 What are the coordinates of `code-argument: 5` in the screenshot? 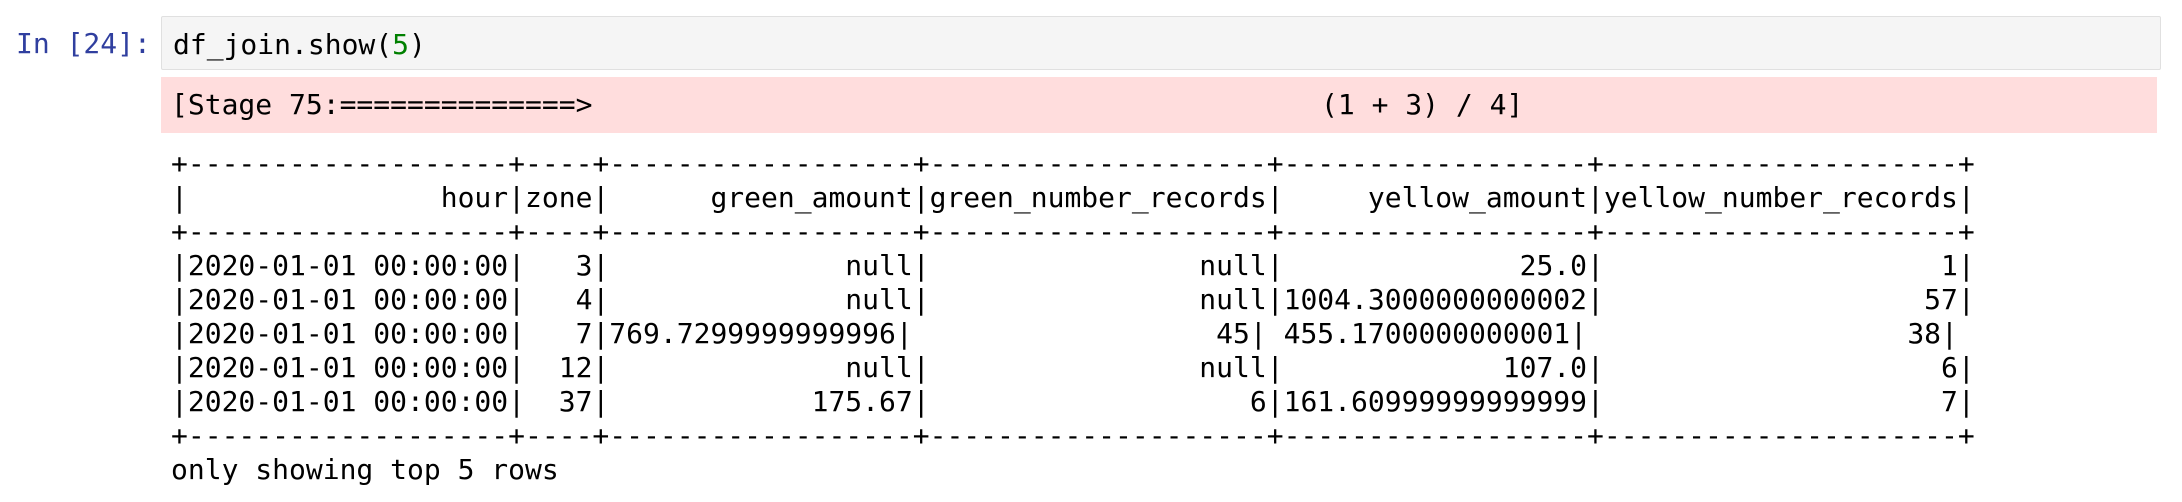 It's located at (401, 44).